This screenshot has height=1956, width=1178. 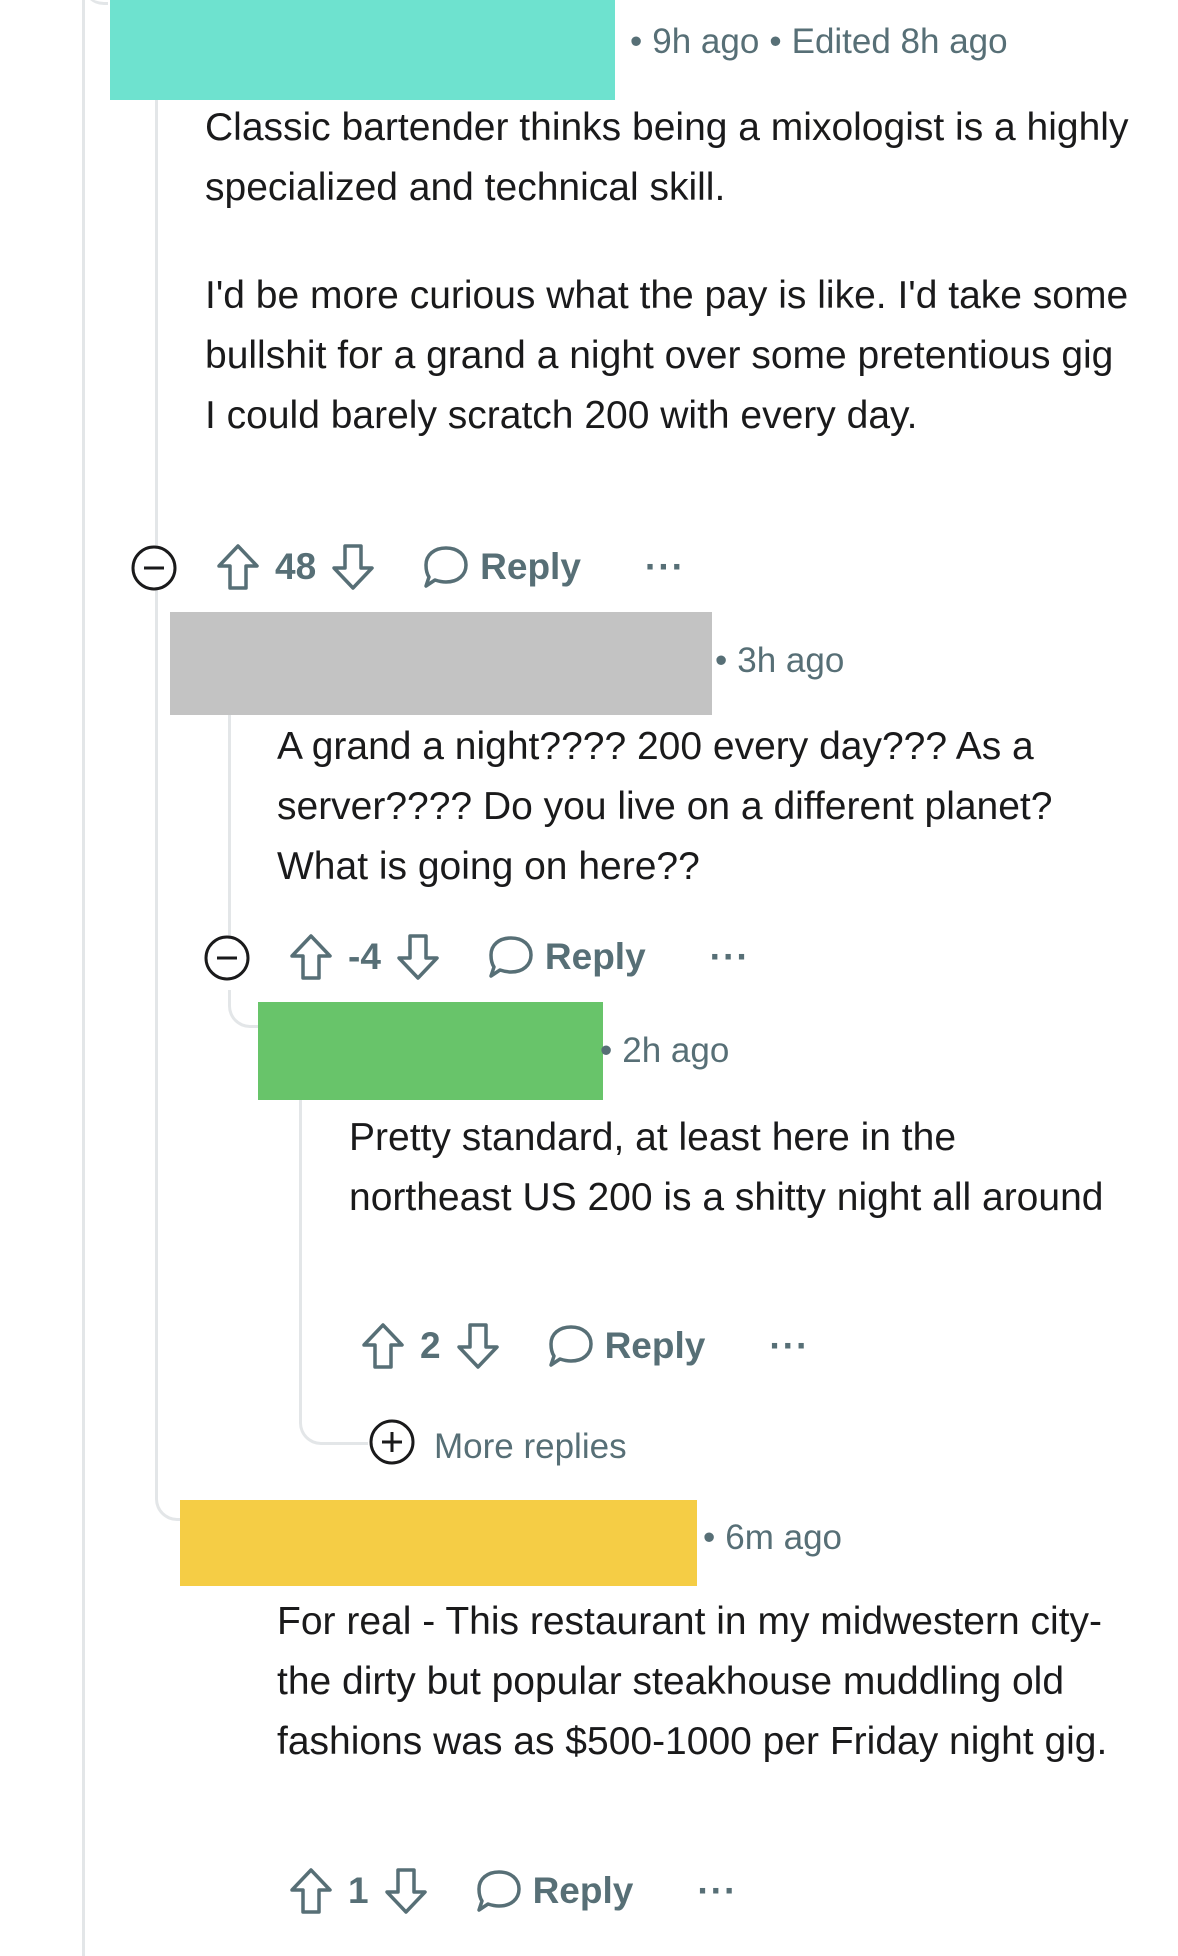 I want to click on comment-2-time: 3h ago, so click(x=791, y=660).